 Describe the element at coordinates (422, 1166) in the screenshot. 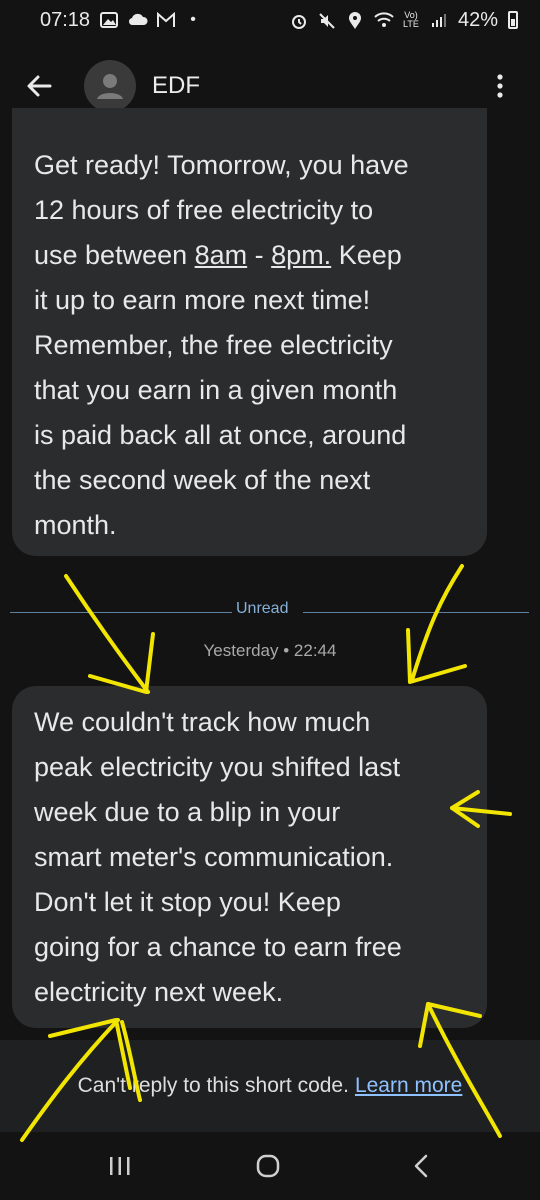

I see `back-icon` at that location.